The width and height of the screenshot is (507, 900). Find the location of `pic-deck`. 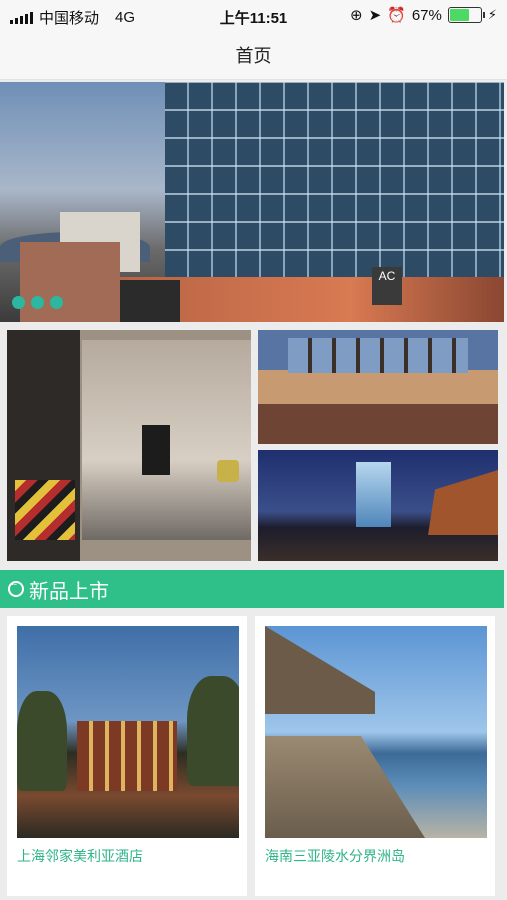

pic-deck is located at coordinates (345, 787).